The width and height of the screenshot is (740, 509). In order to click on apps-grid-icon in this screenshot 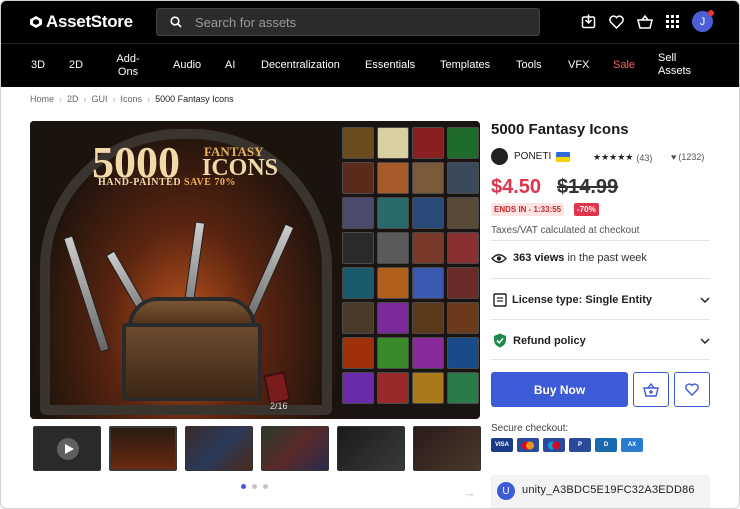, I will do `click(672, 21)`.